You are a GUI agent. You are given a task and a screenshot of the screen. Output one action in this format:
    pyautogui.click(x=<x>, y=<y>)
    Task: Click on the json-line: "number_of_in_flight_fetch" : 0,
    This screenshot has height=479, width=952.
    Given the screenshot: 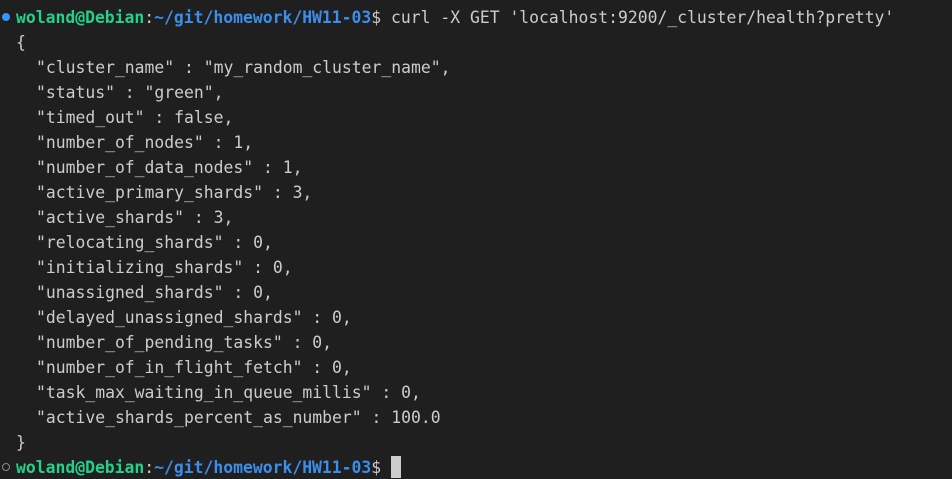 What is the action you would take?
    pyautogui.click(x=194, y=367)
    